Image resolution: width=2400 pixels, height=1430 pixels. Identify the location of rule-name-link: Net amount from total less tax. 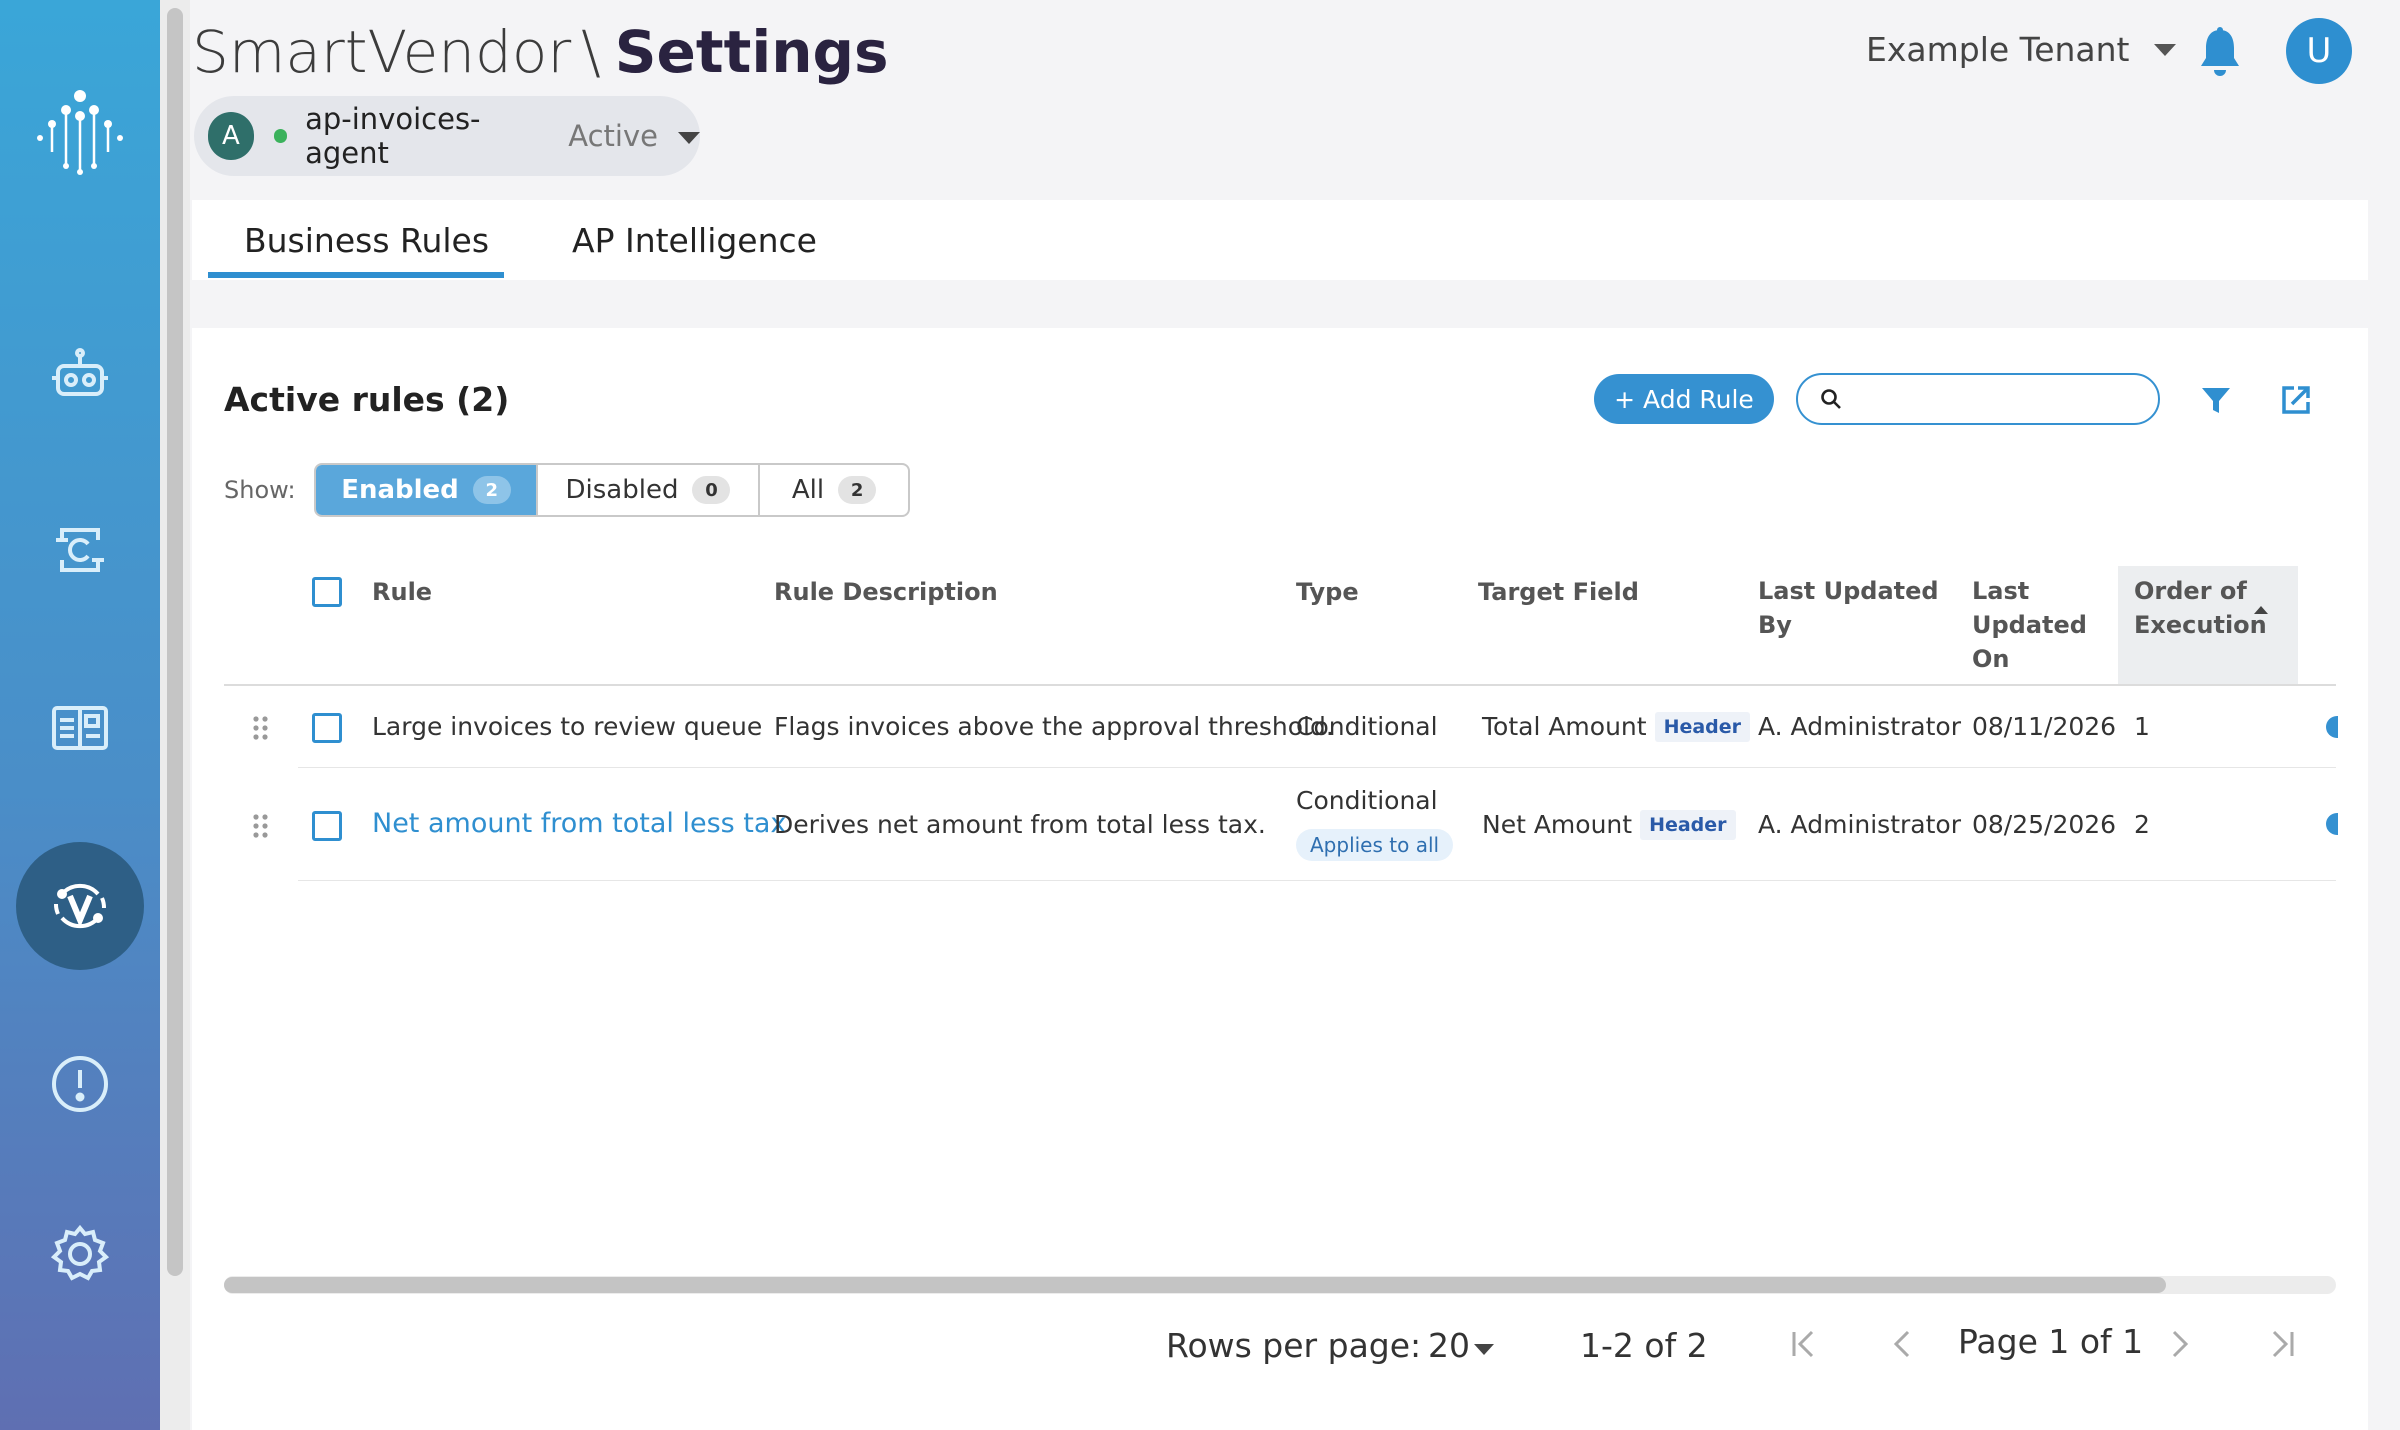
(579, 823).